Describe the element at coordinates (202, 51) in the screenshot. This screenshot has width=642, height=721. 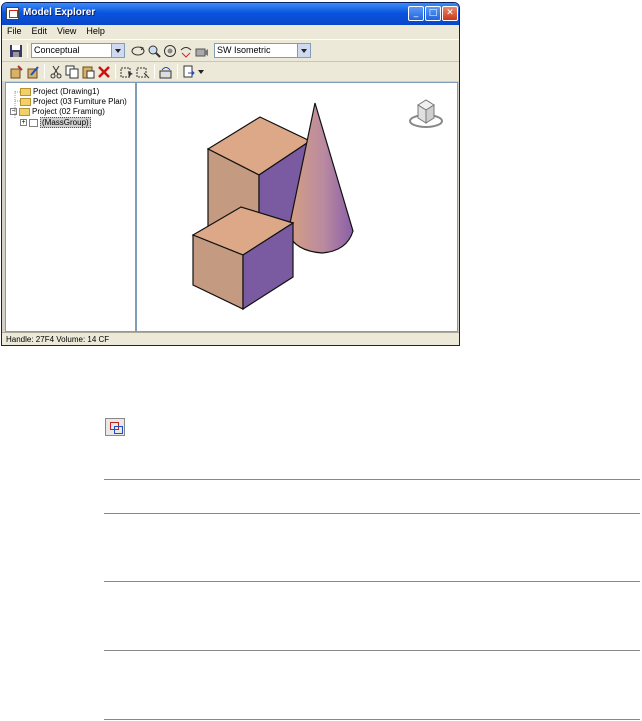
I see `camera-icon` at that location.